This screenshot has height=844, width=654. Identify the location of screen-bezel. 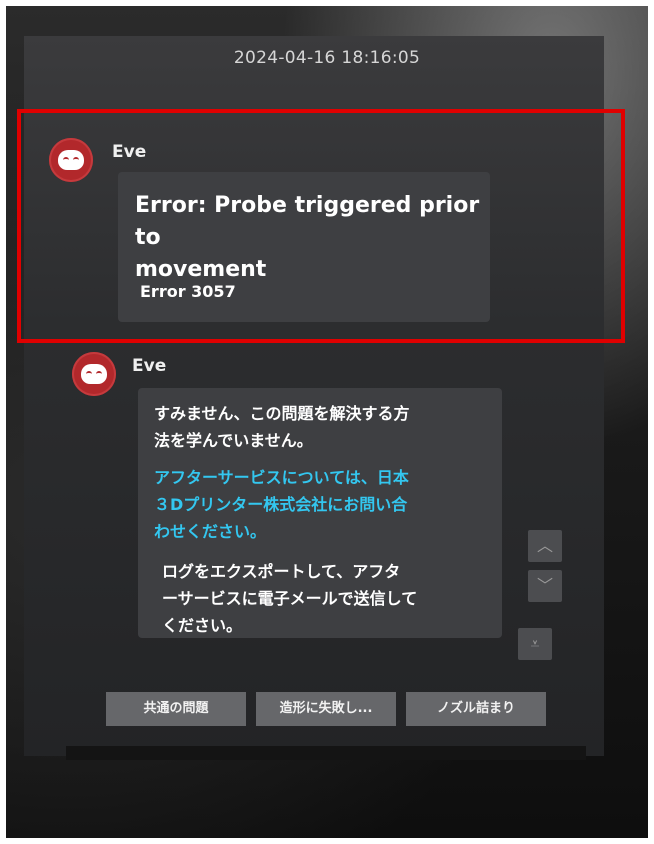
(326, 753).